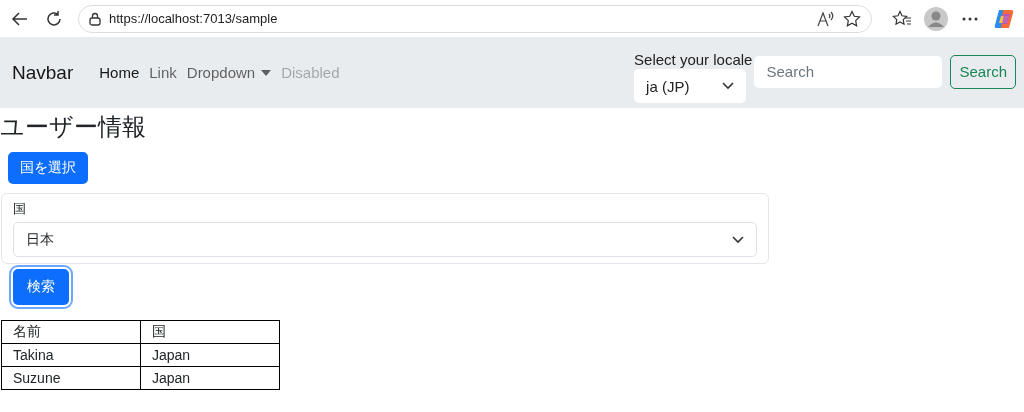 Image resolution: width=1024 pixels, height=412 pixels. Describe the element at coordinates (20, 209) in the screenshot. I see `field-label: 国` at that location.